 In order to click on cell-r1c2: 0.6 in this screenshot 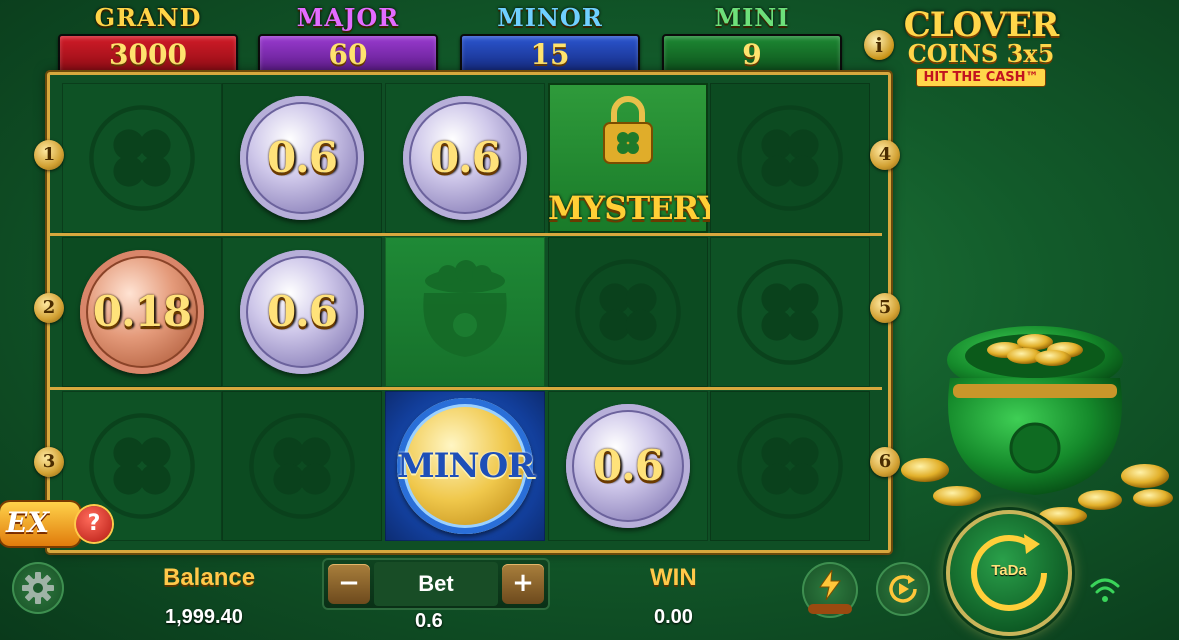, I will do `click(302, 158)`.